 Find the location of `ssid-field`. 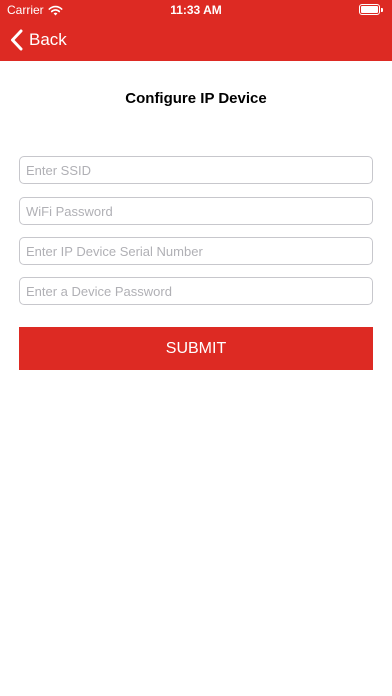

ssid-field is located at coordinates (196, 170).